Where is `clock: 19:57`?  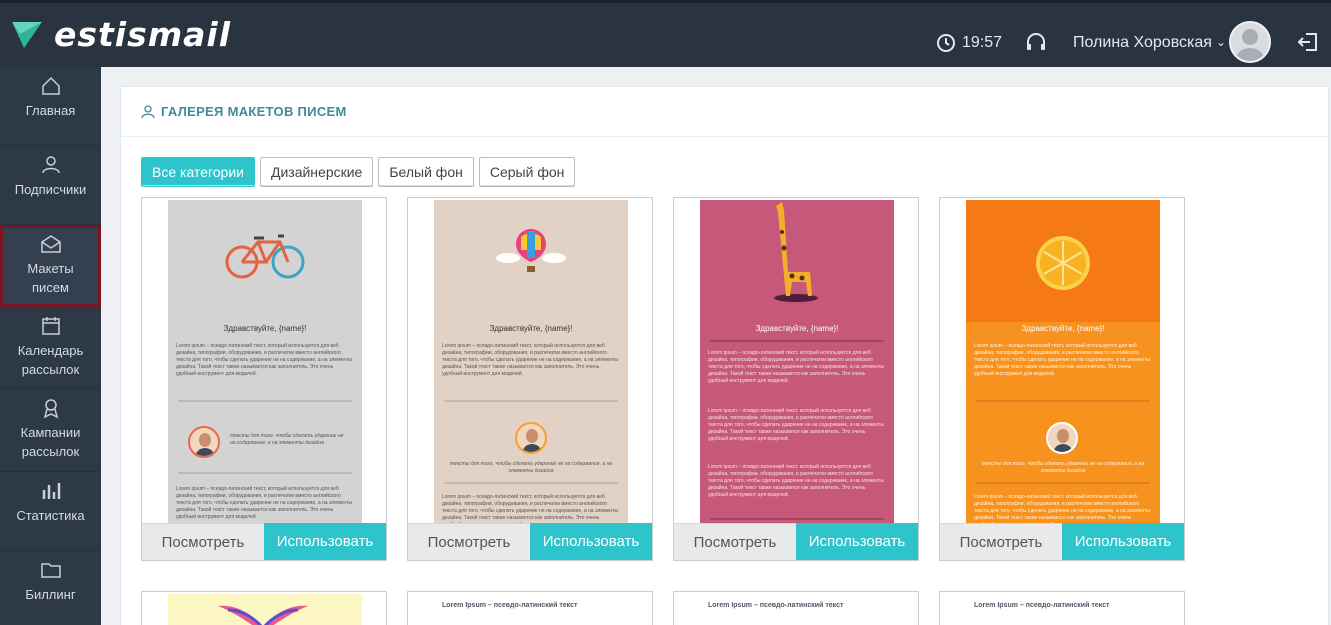
clock: 19:57 is located at coordinates (969, 43).